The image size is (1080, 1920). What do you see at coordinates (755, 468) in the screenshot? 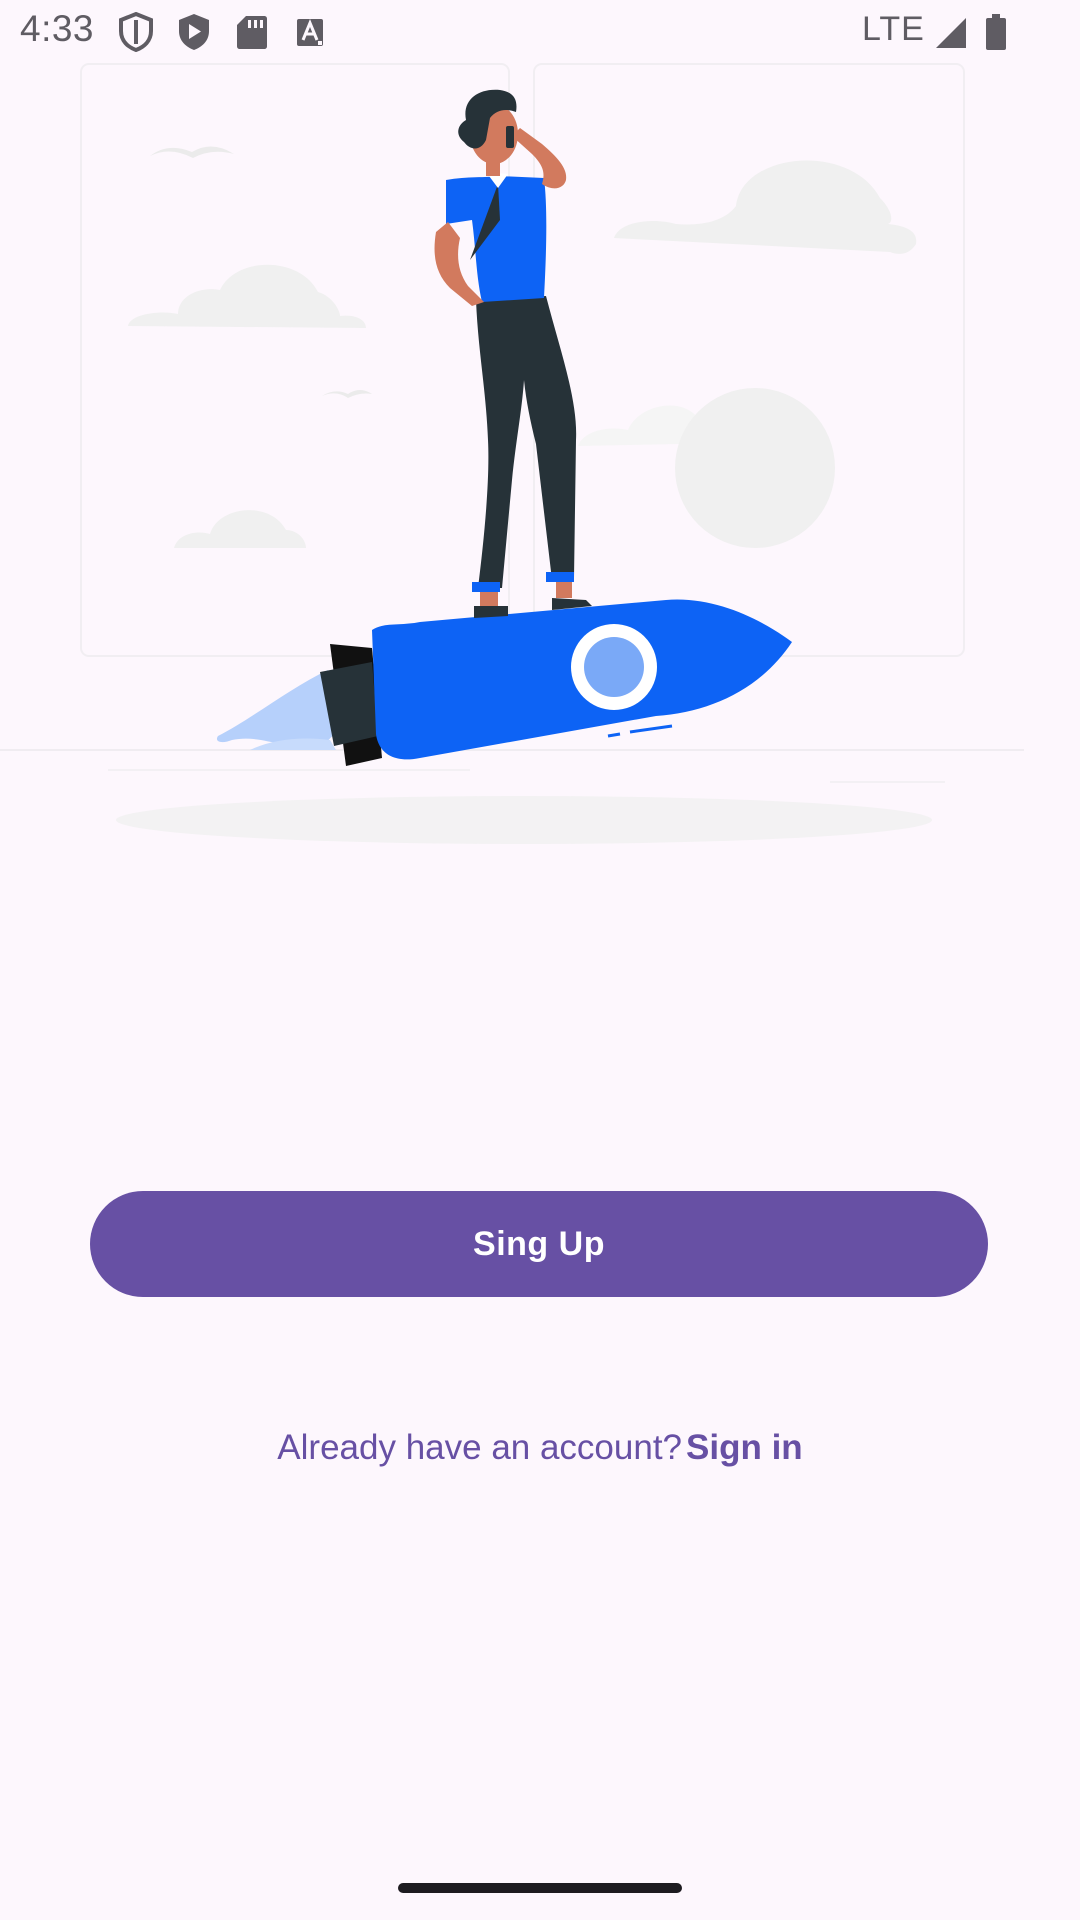
I see `sun-circle` at bounding box center [755, 468].